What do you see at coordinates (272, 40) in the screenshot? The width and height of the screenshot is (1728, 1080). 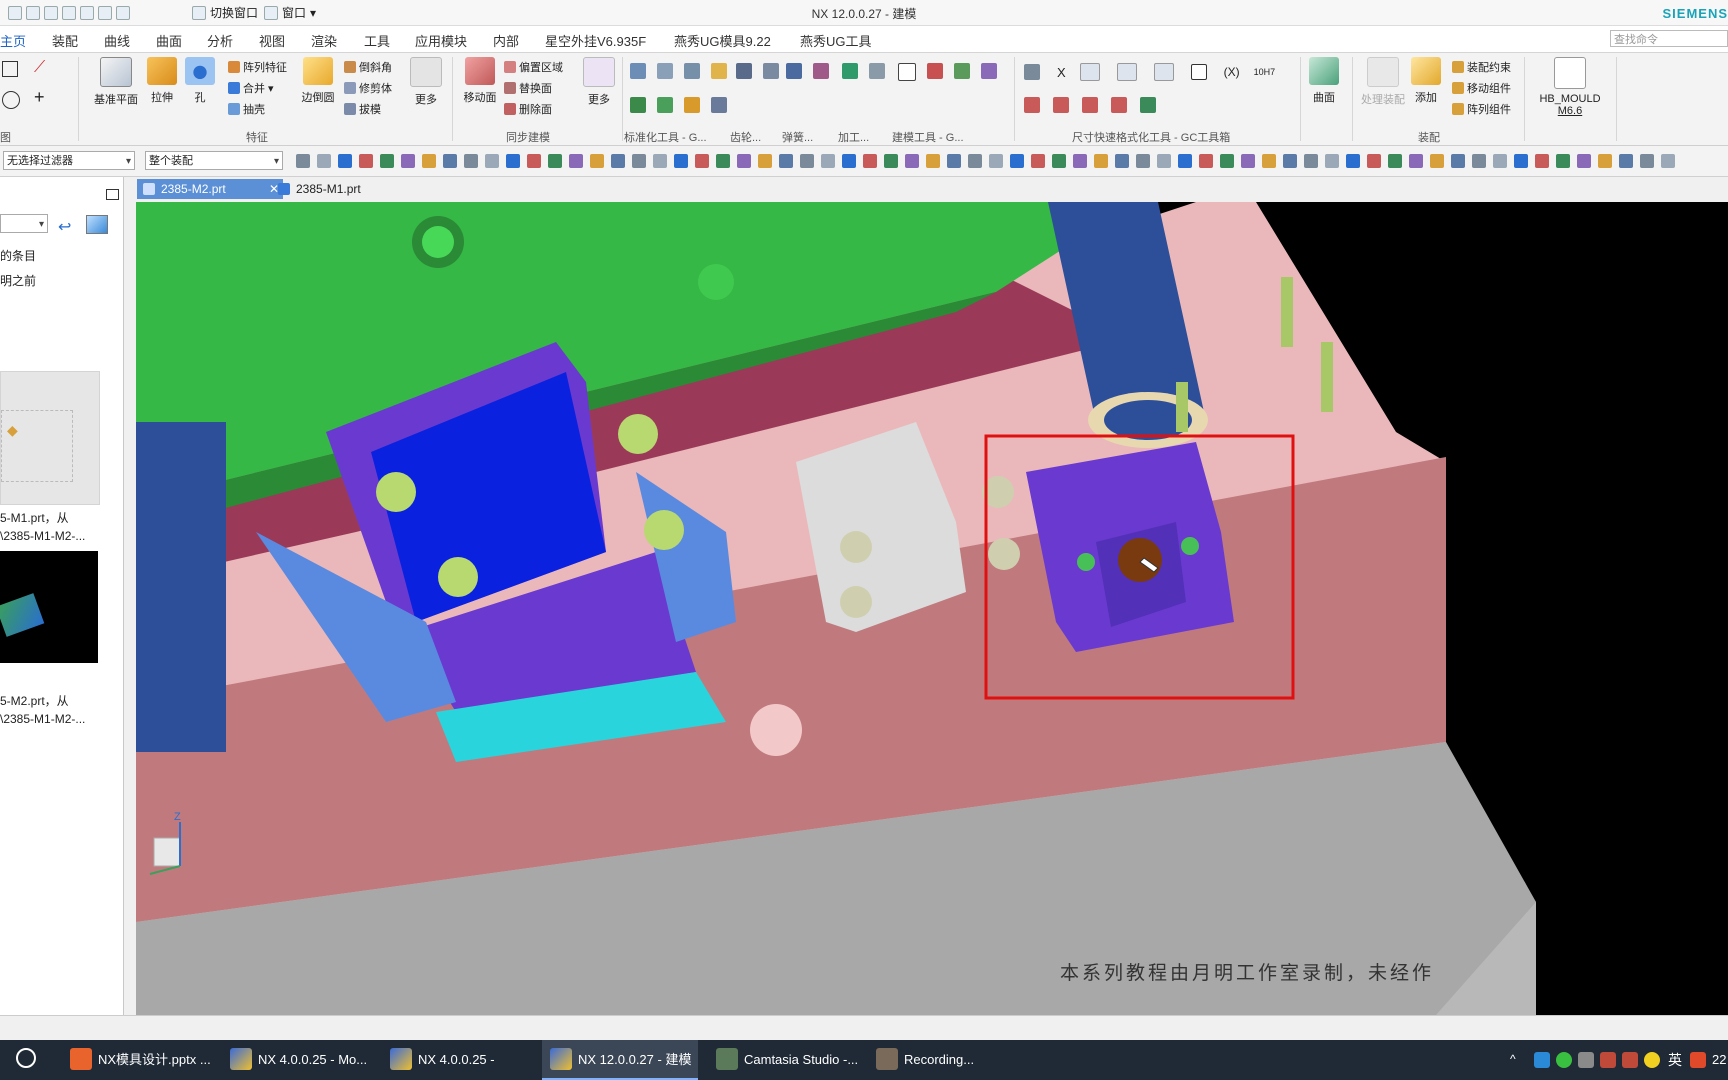 I see `tab-view: 视图` at bounding box center [272, 40].